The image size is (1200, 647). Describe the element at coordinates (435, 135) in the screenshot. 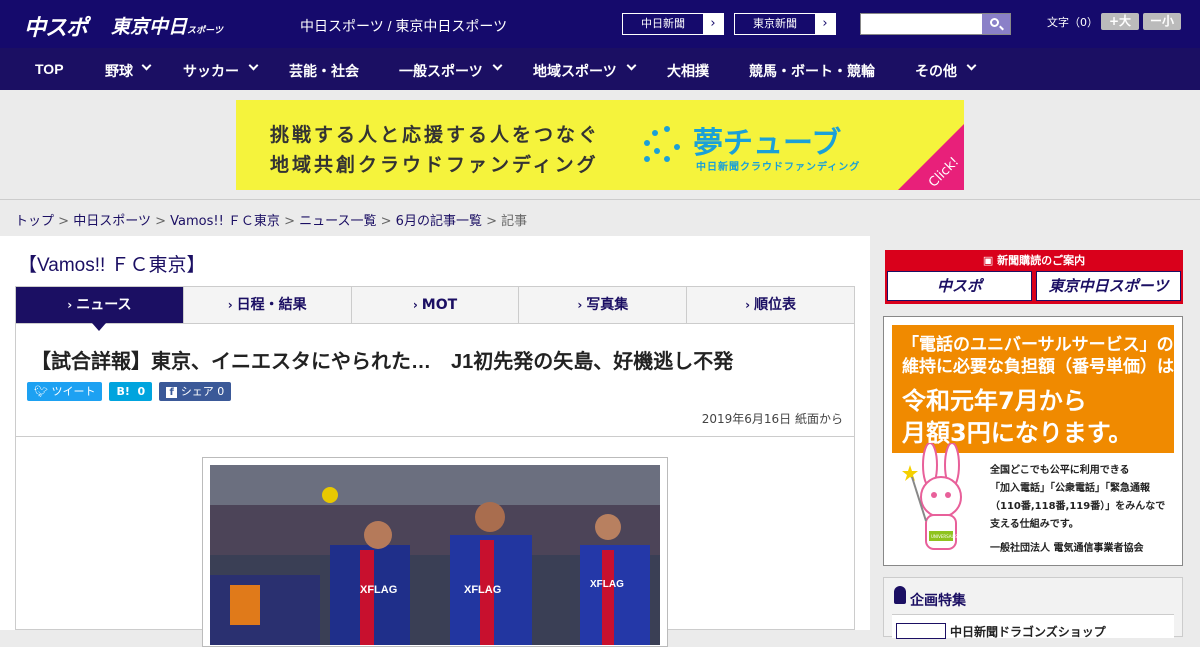

I see `ad-line-1: 挑戦する人と応援する人をつなぐ` at that location.